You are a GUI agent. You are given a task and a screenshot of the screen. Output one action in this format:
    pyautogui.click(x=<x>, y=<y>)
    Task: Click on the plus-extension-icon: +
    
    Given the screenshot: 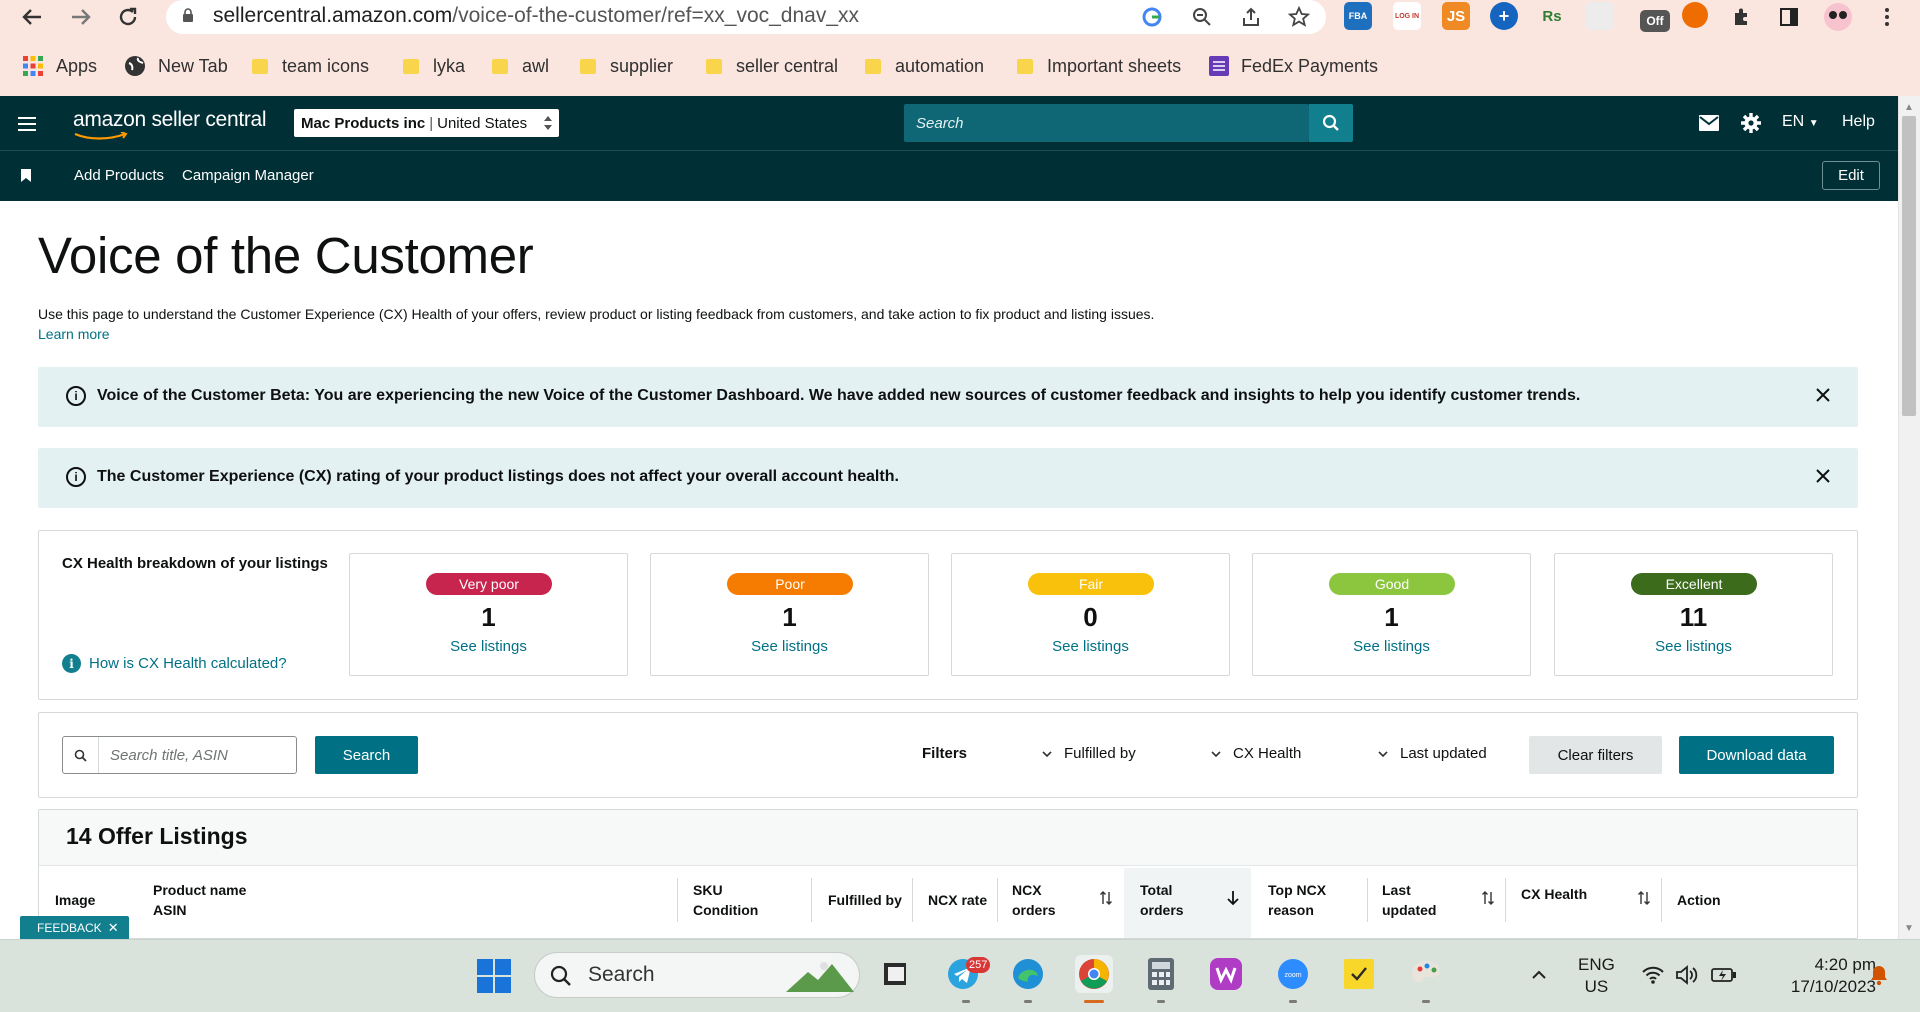 What is the action you would take?
    pyautogui.click(x=1504, y=16)
    